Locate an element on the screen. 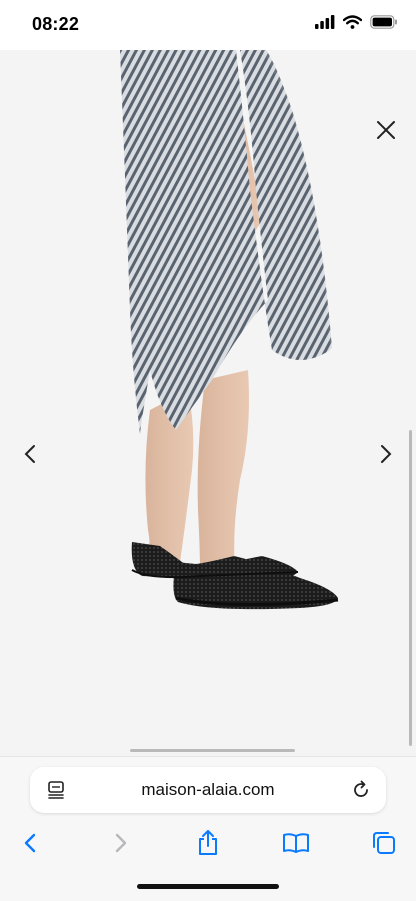 This screenshot has width=416, height=901. vertical-scrollbar is located at coordinates (410, 588).